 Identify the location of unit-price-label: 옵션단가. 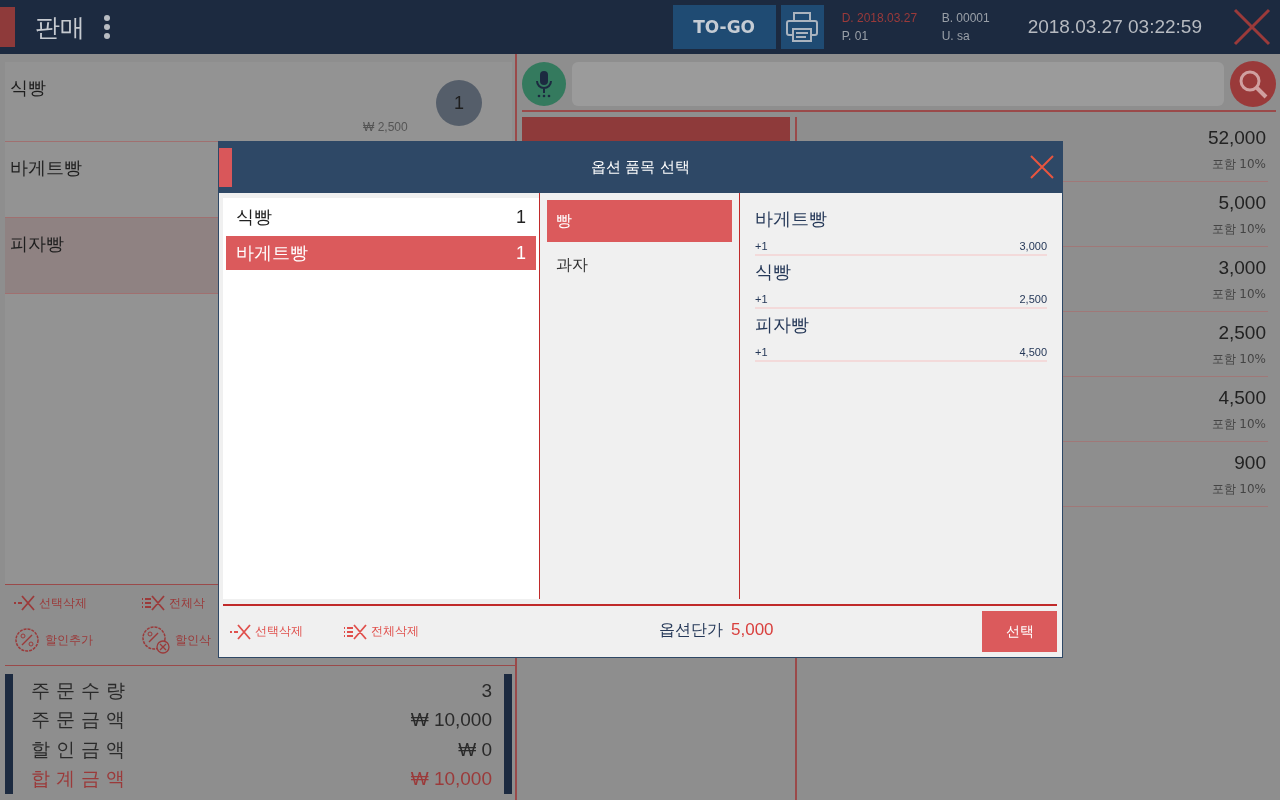
(691, 630).